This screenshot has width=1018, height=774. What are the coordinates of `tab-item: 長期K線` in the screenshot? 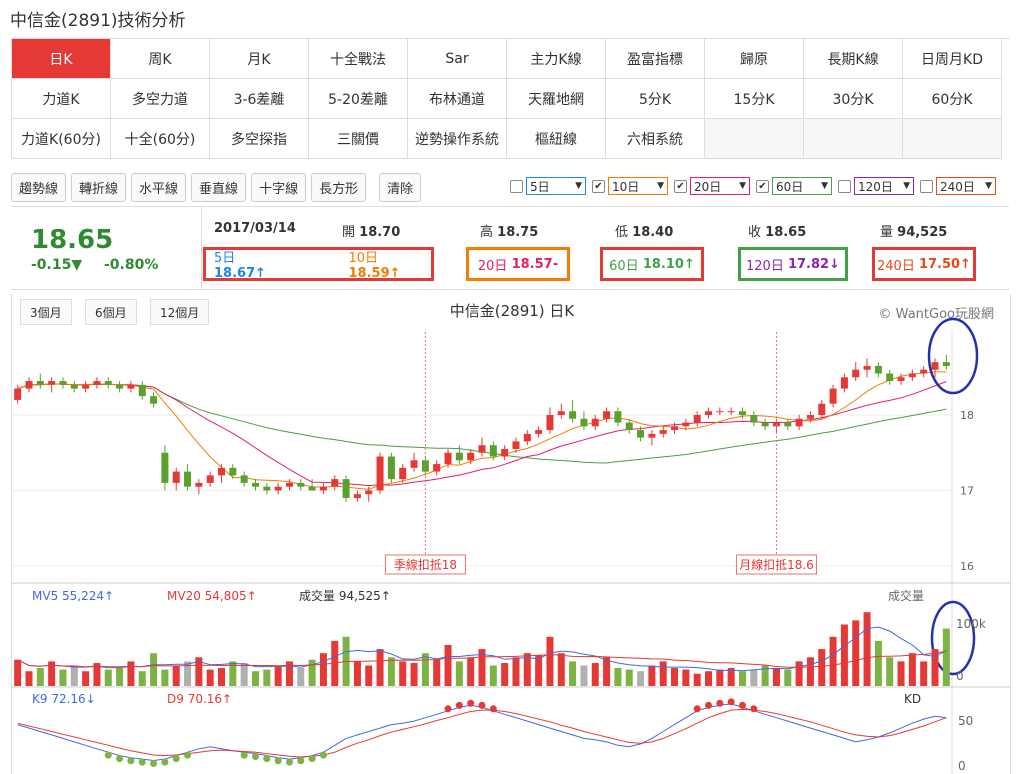 It's located at (853, 59).